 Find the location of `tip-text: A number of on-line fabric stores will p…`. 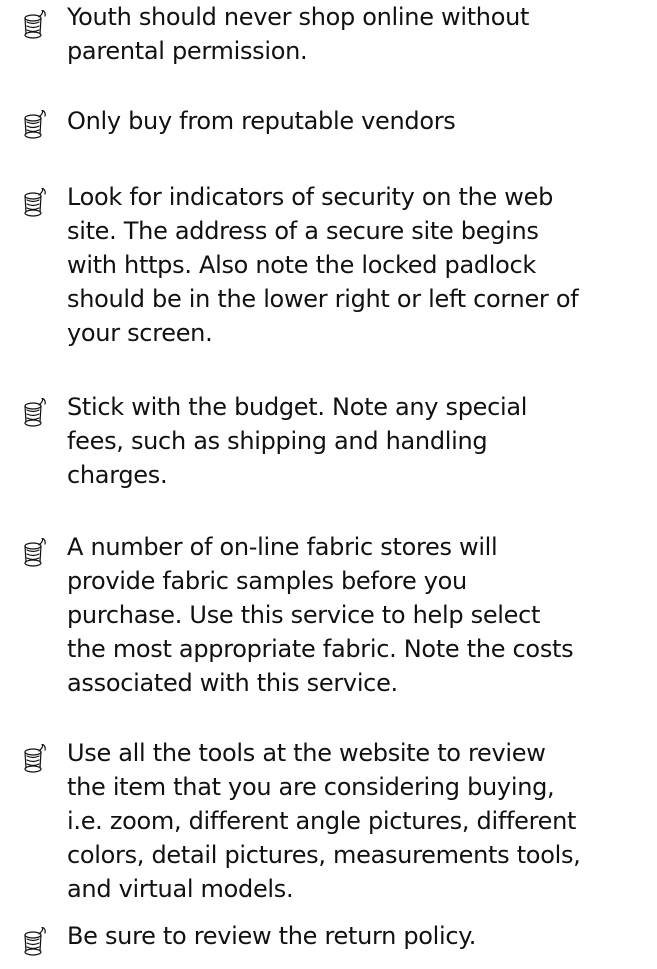

tip-text: A number of on-line fabric stores will p… is located at coordinates (320, 615).